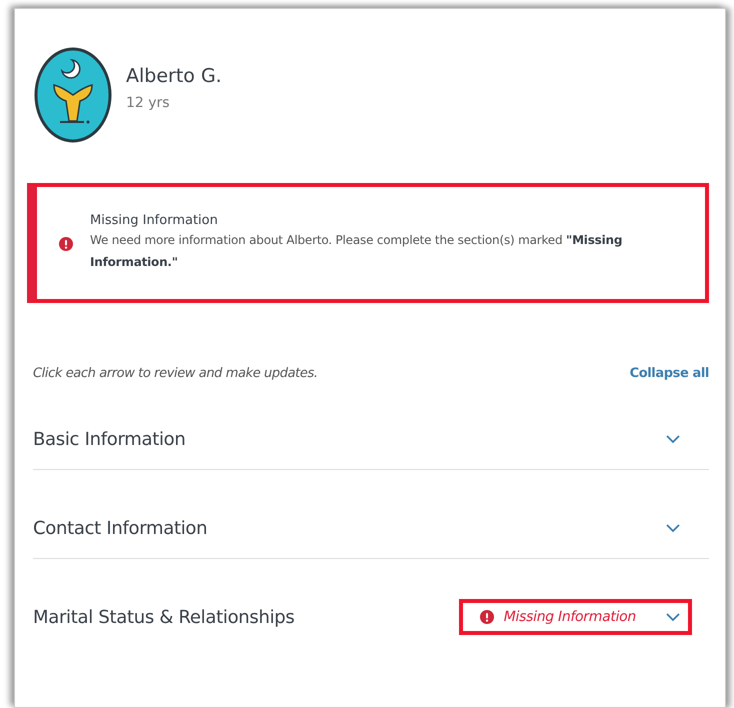 This screenshot has height=708, width=734. I want to click on alert-icon, so click(66, 244).